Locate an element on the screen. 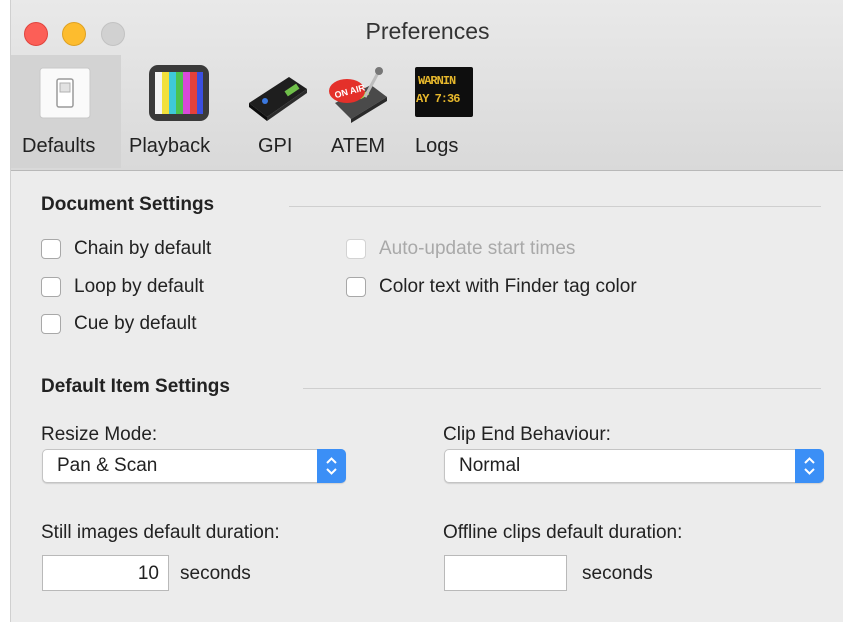 Image resolution: width=843 pixels, height=622 pixels. led-sign-line-2: AY 7:36 is located at coordinates (438, 99).